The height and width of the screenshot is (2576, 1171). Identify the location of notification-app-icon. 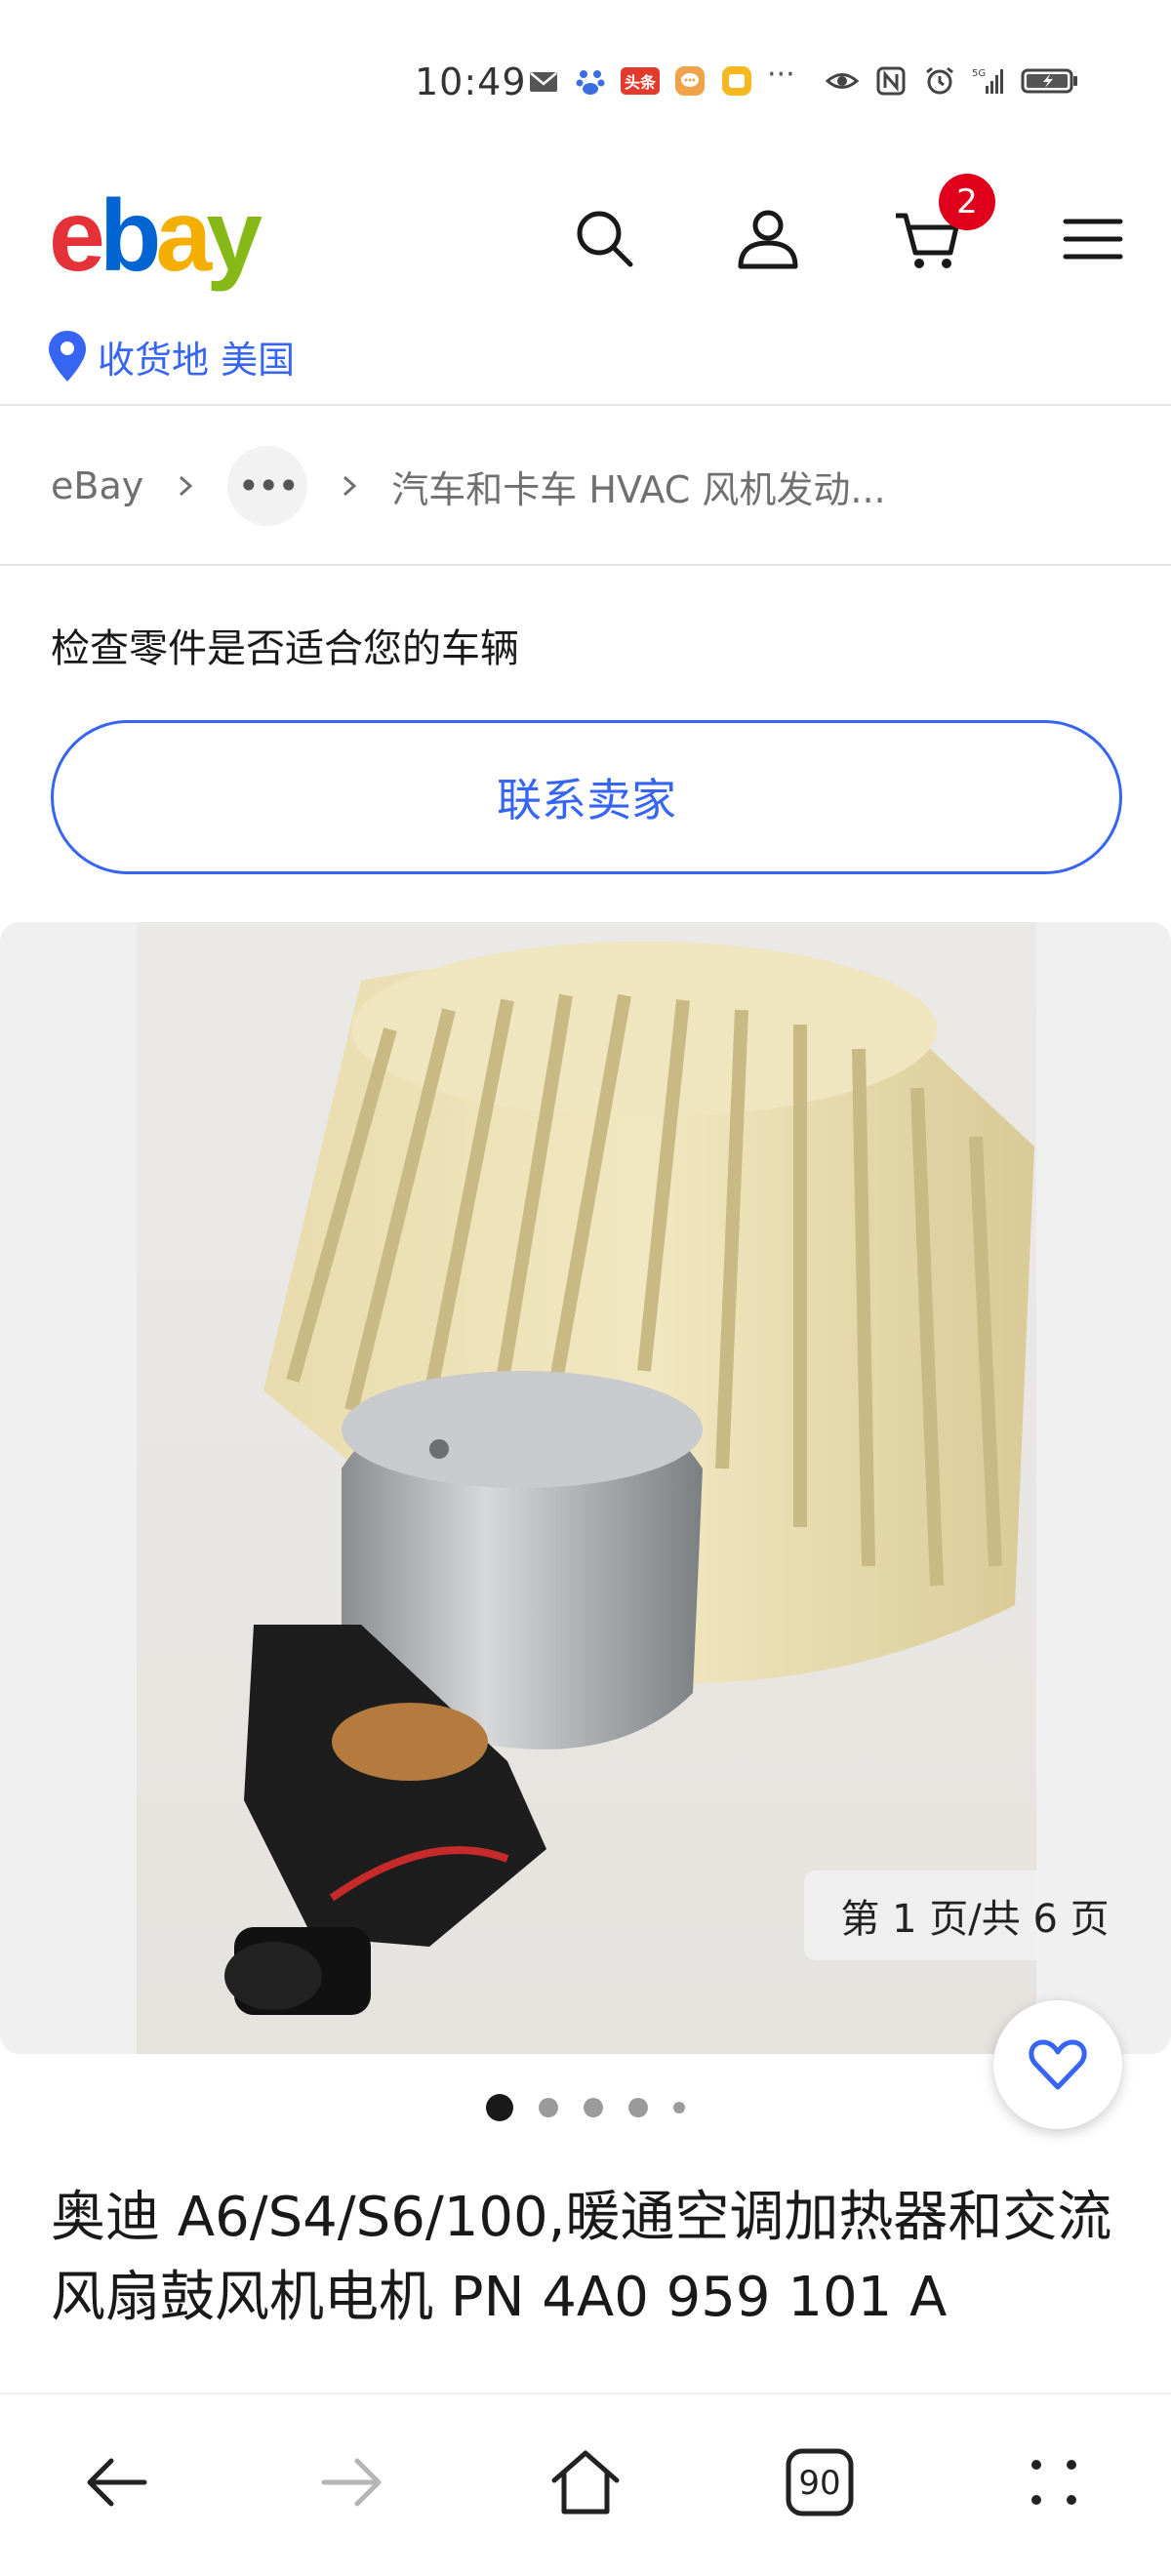
(736, 81).